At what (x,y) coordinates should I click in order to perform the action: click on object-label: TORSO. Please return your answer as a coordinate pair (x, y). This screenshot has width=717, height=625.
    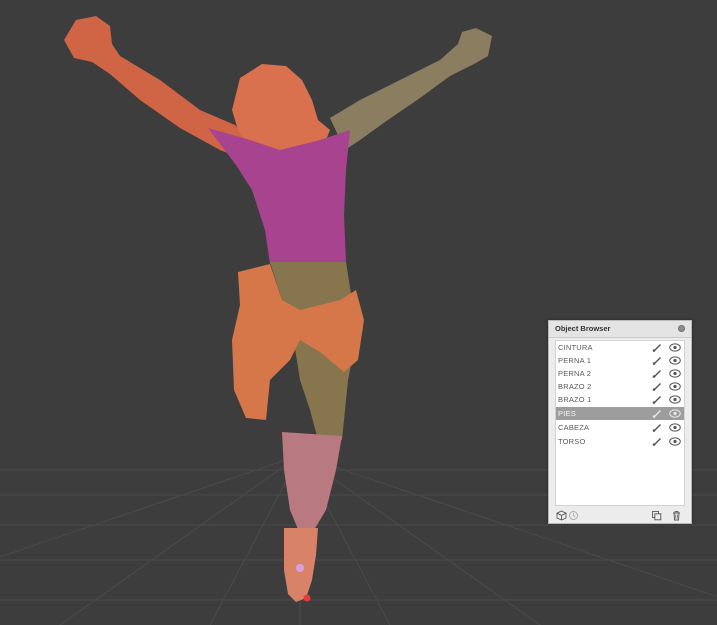
    Looking at the image, I should click on (572, 441).